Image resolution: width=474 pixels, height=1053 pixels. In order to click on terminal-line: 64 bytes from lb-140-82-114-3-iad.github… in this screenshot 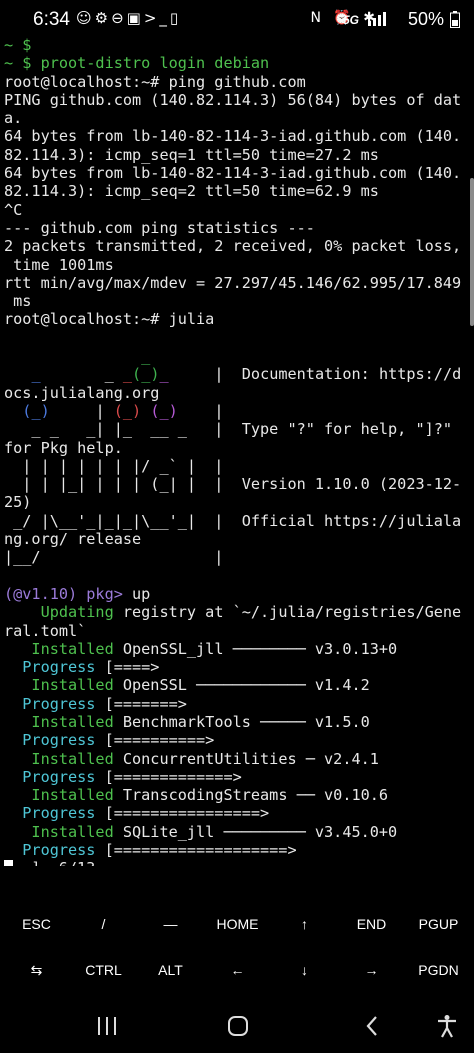, I will do `click(237, 173)`.